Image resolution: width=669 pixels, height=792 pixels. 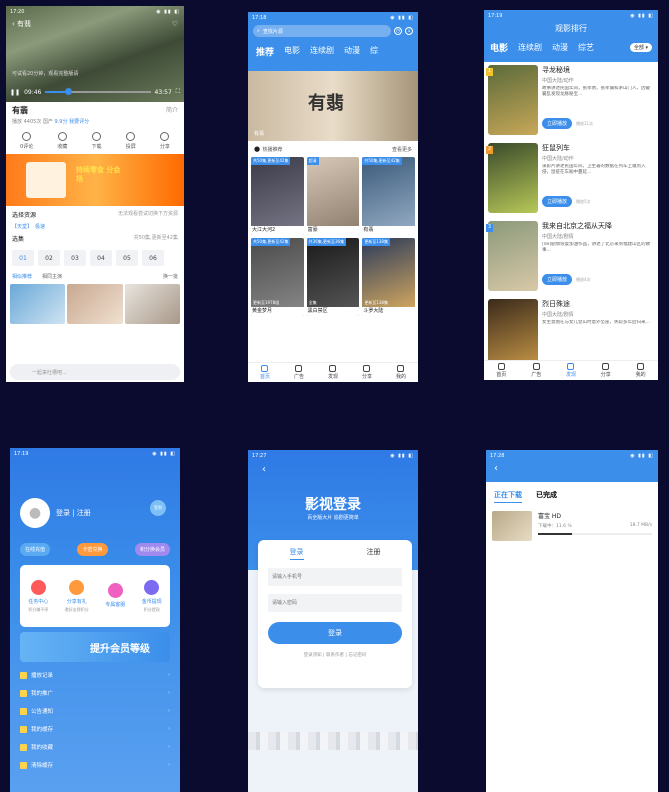 What do you see at coordinates (172, 110) in the screenshot?
I see `intro-link: 简介` at bounding box center [172, 110].